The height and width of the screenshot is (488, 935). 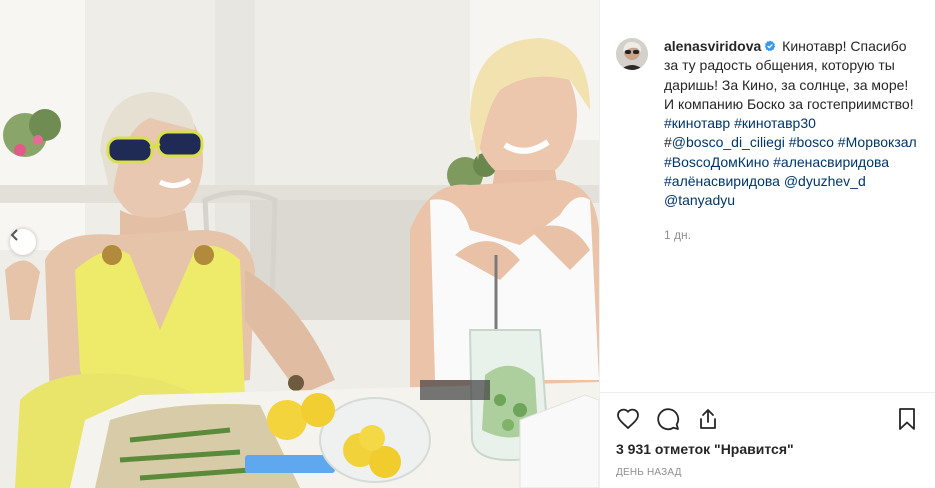 I want to click on share-icon, so click(x=708, y=419).